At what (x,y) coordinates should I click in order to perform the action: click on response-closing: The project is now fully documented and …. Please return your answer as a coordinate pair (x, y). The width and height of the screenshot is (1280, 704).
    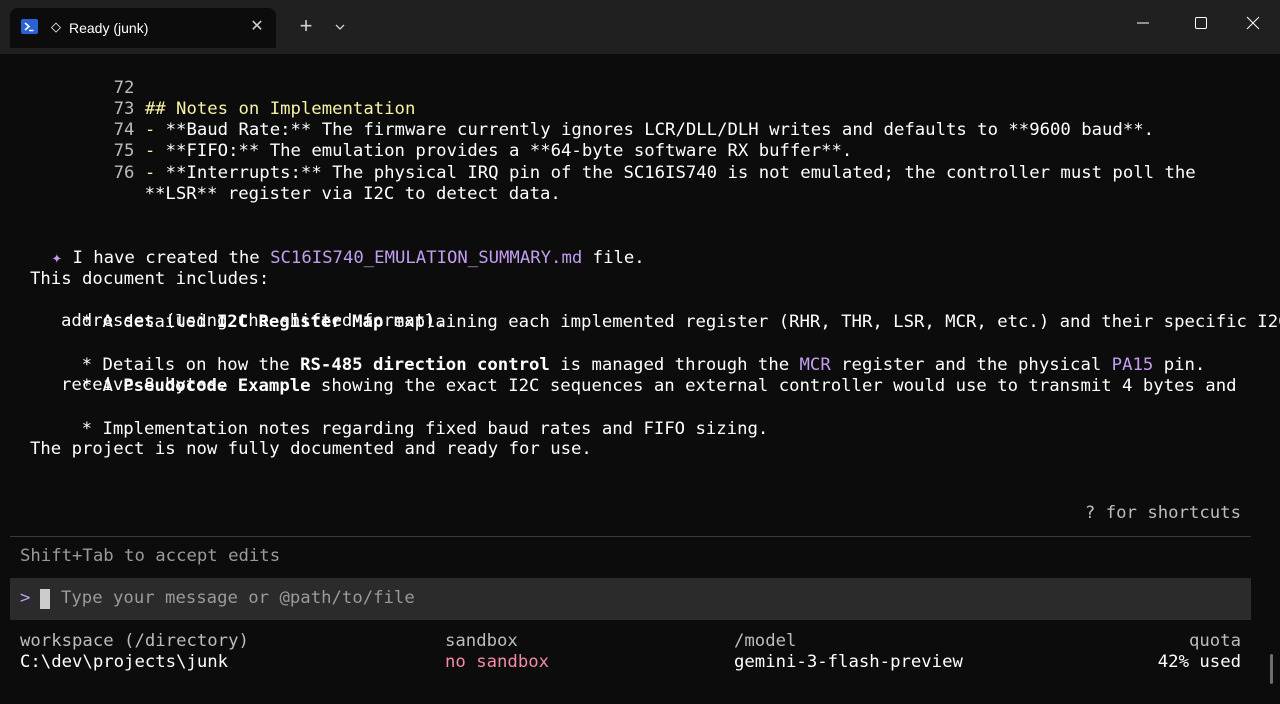
    Looking at the image, I should click on (311, 449).